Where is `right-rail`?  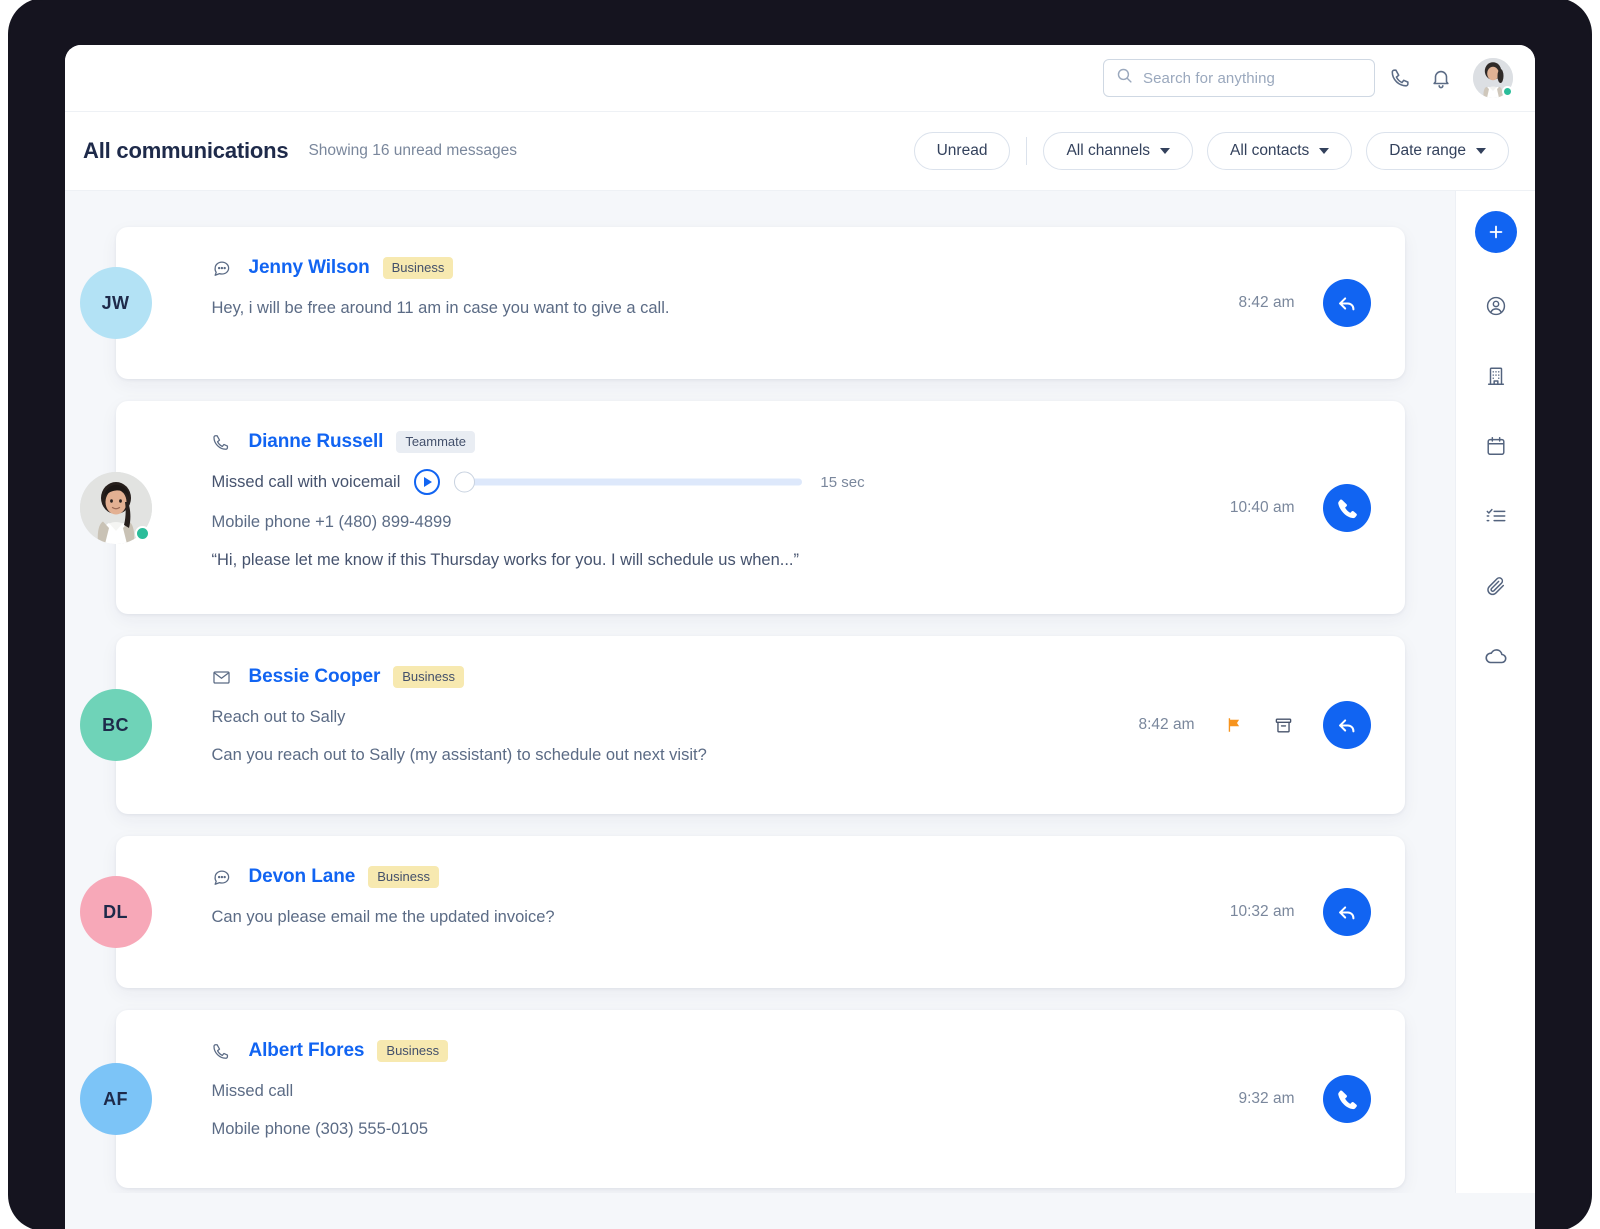
right-rail is located at coordinates (1495, 710).